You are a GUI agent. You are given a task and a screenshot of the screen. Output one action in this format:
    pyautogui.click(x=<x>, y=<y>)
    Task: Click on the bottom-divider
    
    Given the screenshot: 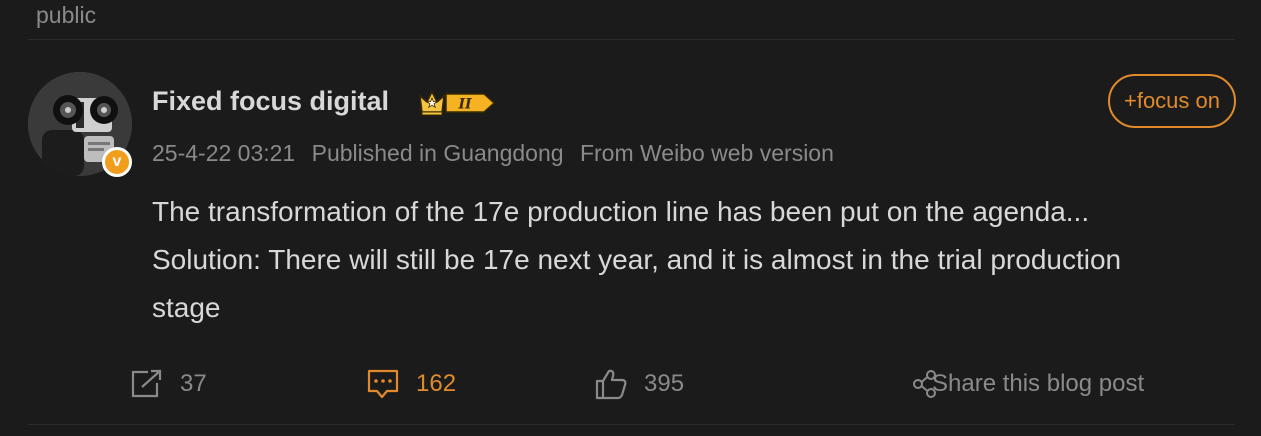 What is the action you would take?
    pyautogui.click(x=631, y=424)
    